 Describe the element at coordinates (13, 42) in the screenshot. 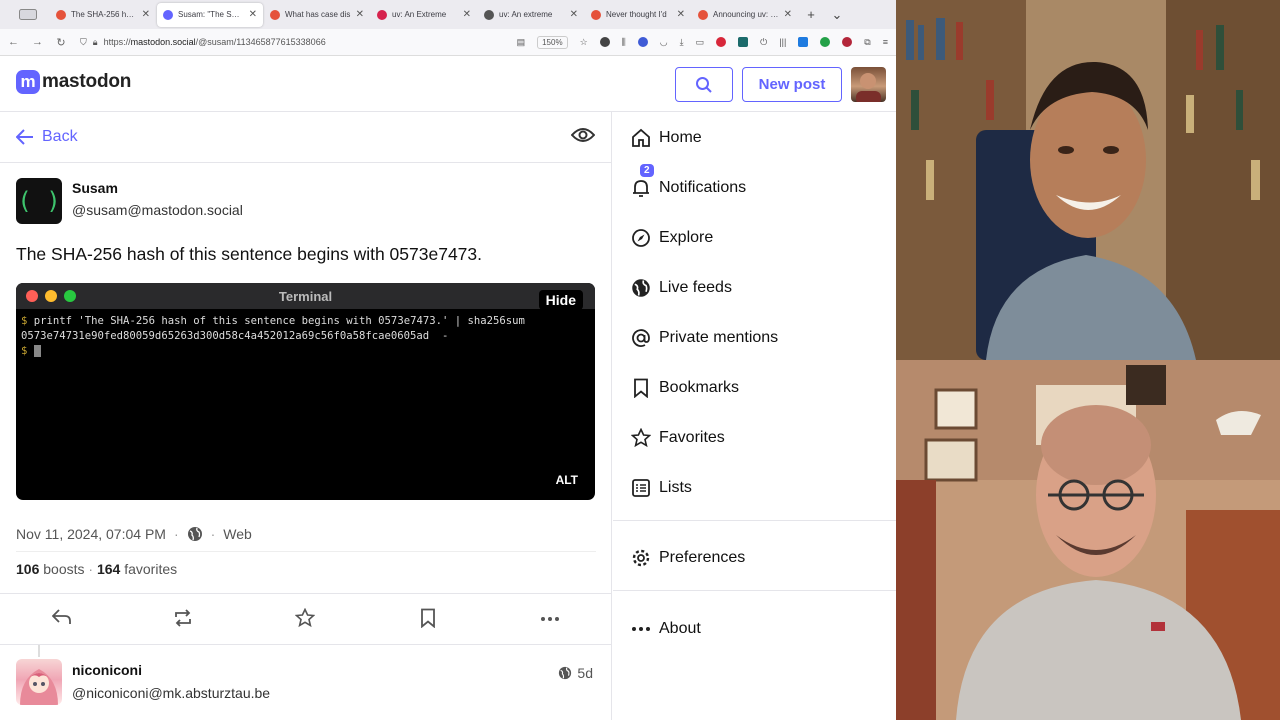

I see `back-arrow-icon: ←` at that location.